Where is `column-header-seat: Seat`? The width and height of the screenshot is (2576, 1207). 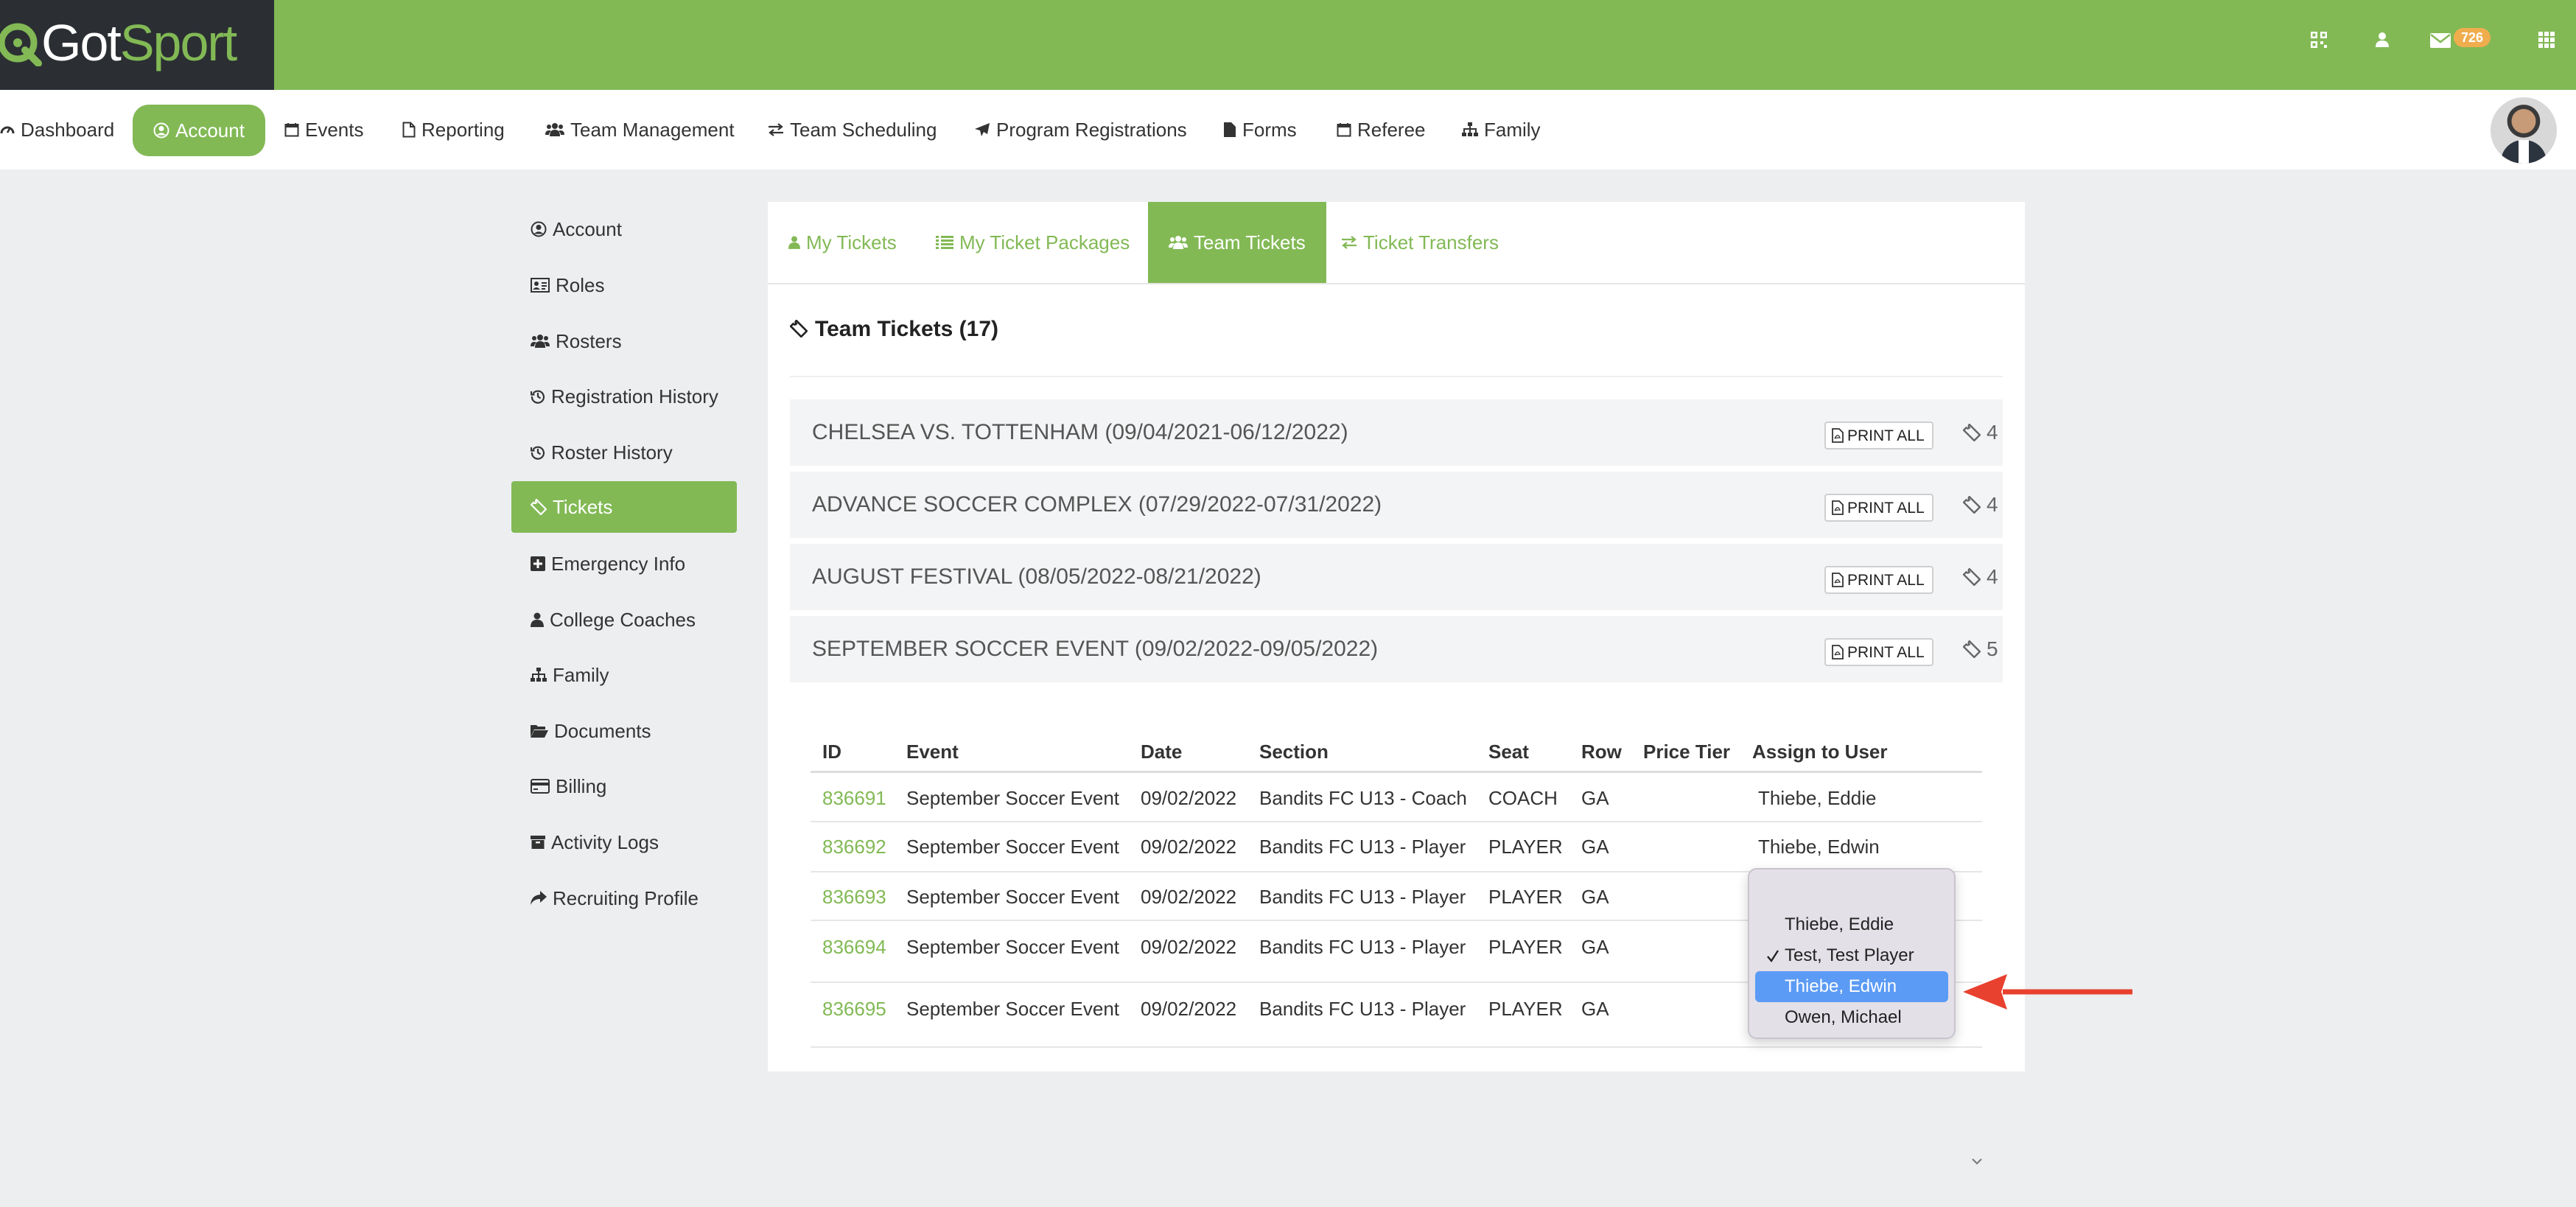
column-header-seat: Seat is located at coordinates (1508, 752).